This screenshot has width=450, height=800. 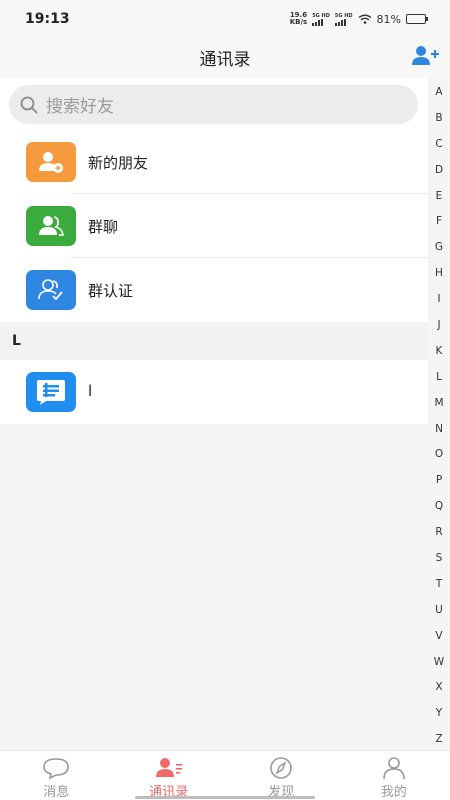 I want to click on section-header: L, so click(x=214, y=341).